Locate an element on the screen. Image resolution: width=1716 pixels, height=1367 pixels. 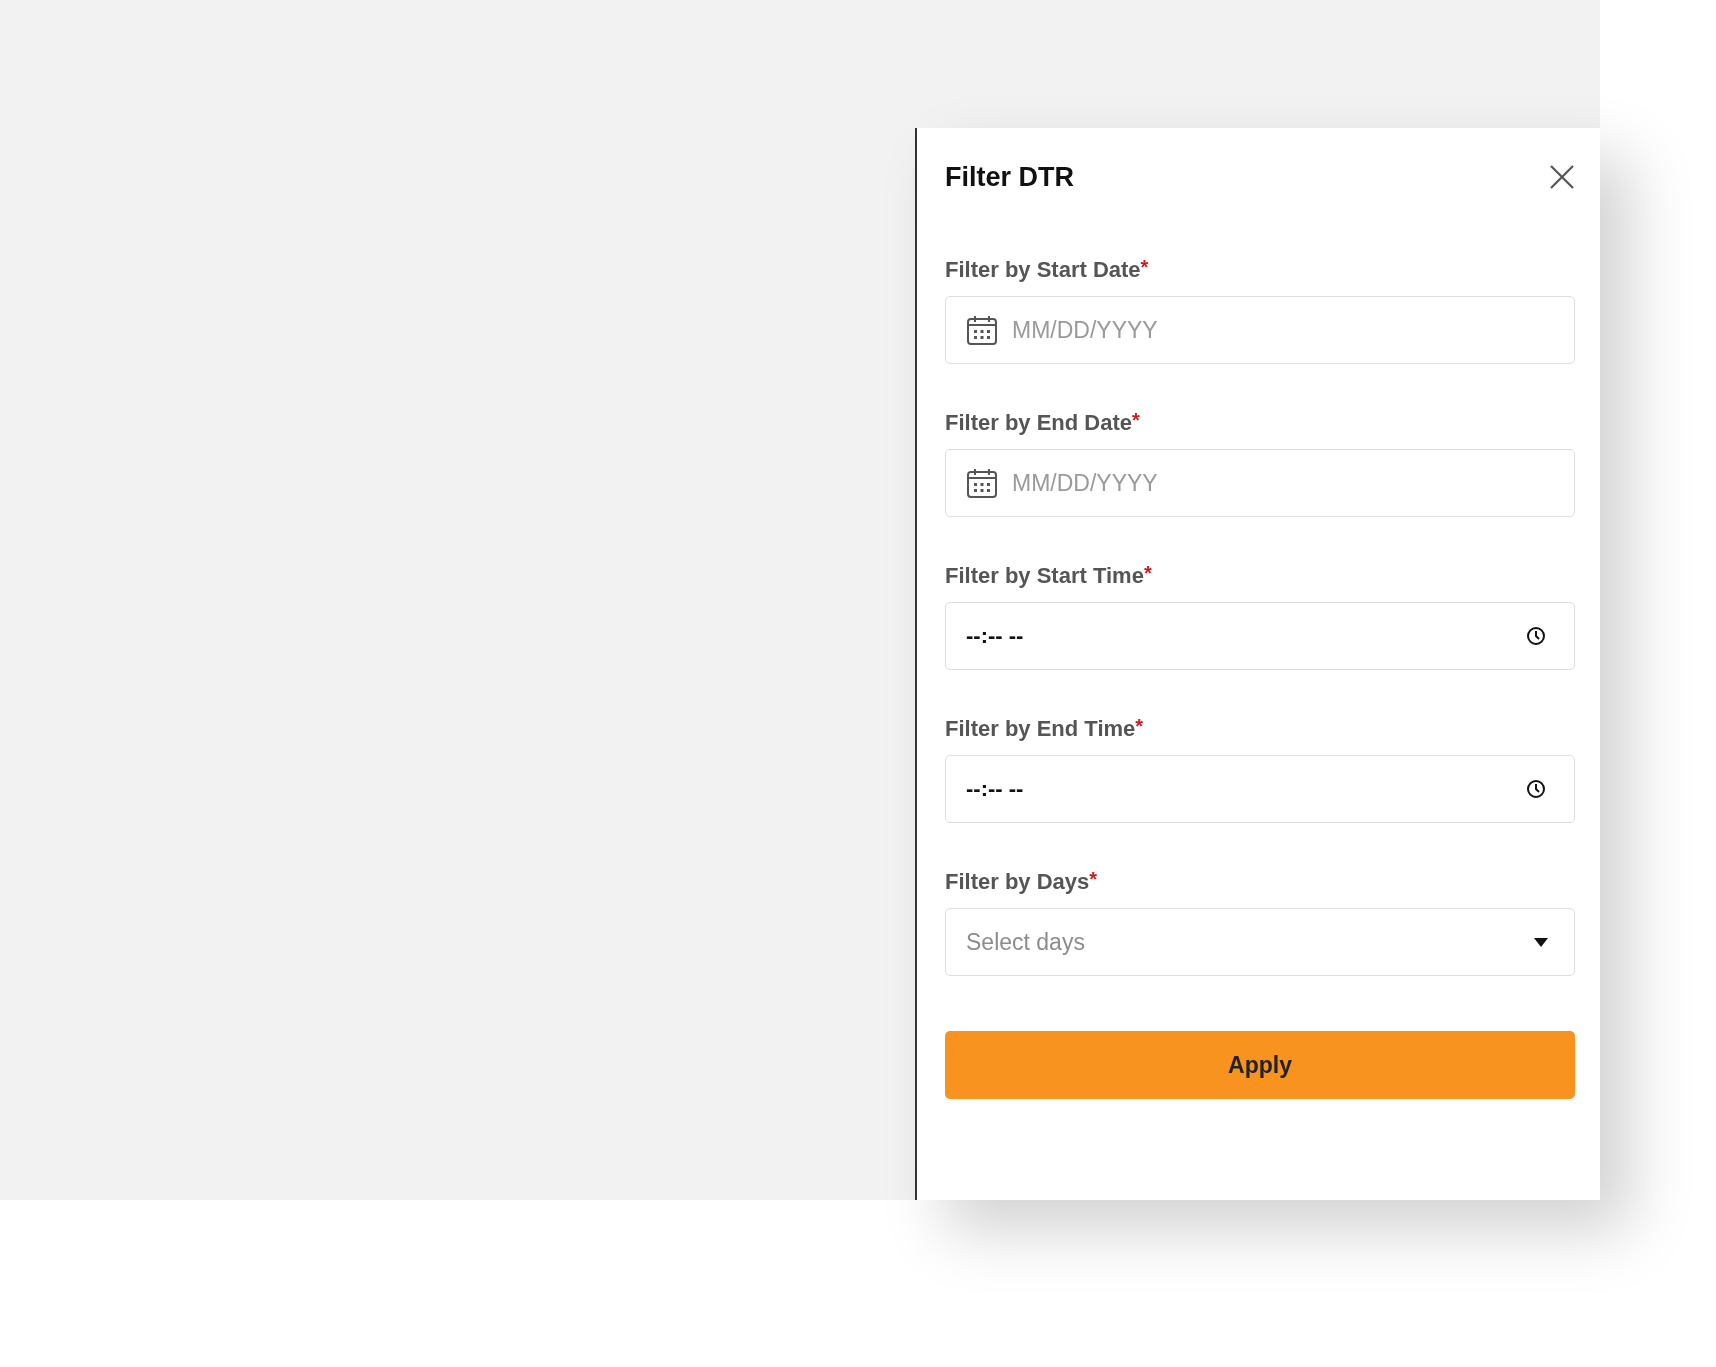
field-label: Filter by Start Time is located at coordinates (1044, 576).